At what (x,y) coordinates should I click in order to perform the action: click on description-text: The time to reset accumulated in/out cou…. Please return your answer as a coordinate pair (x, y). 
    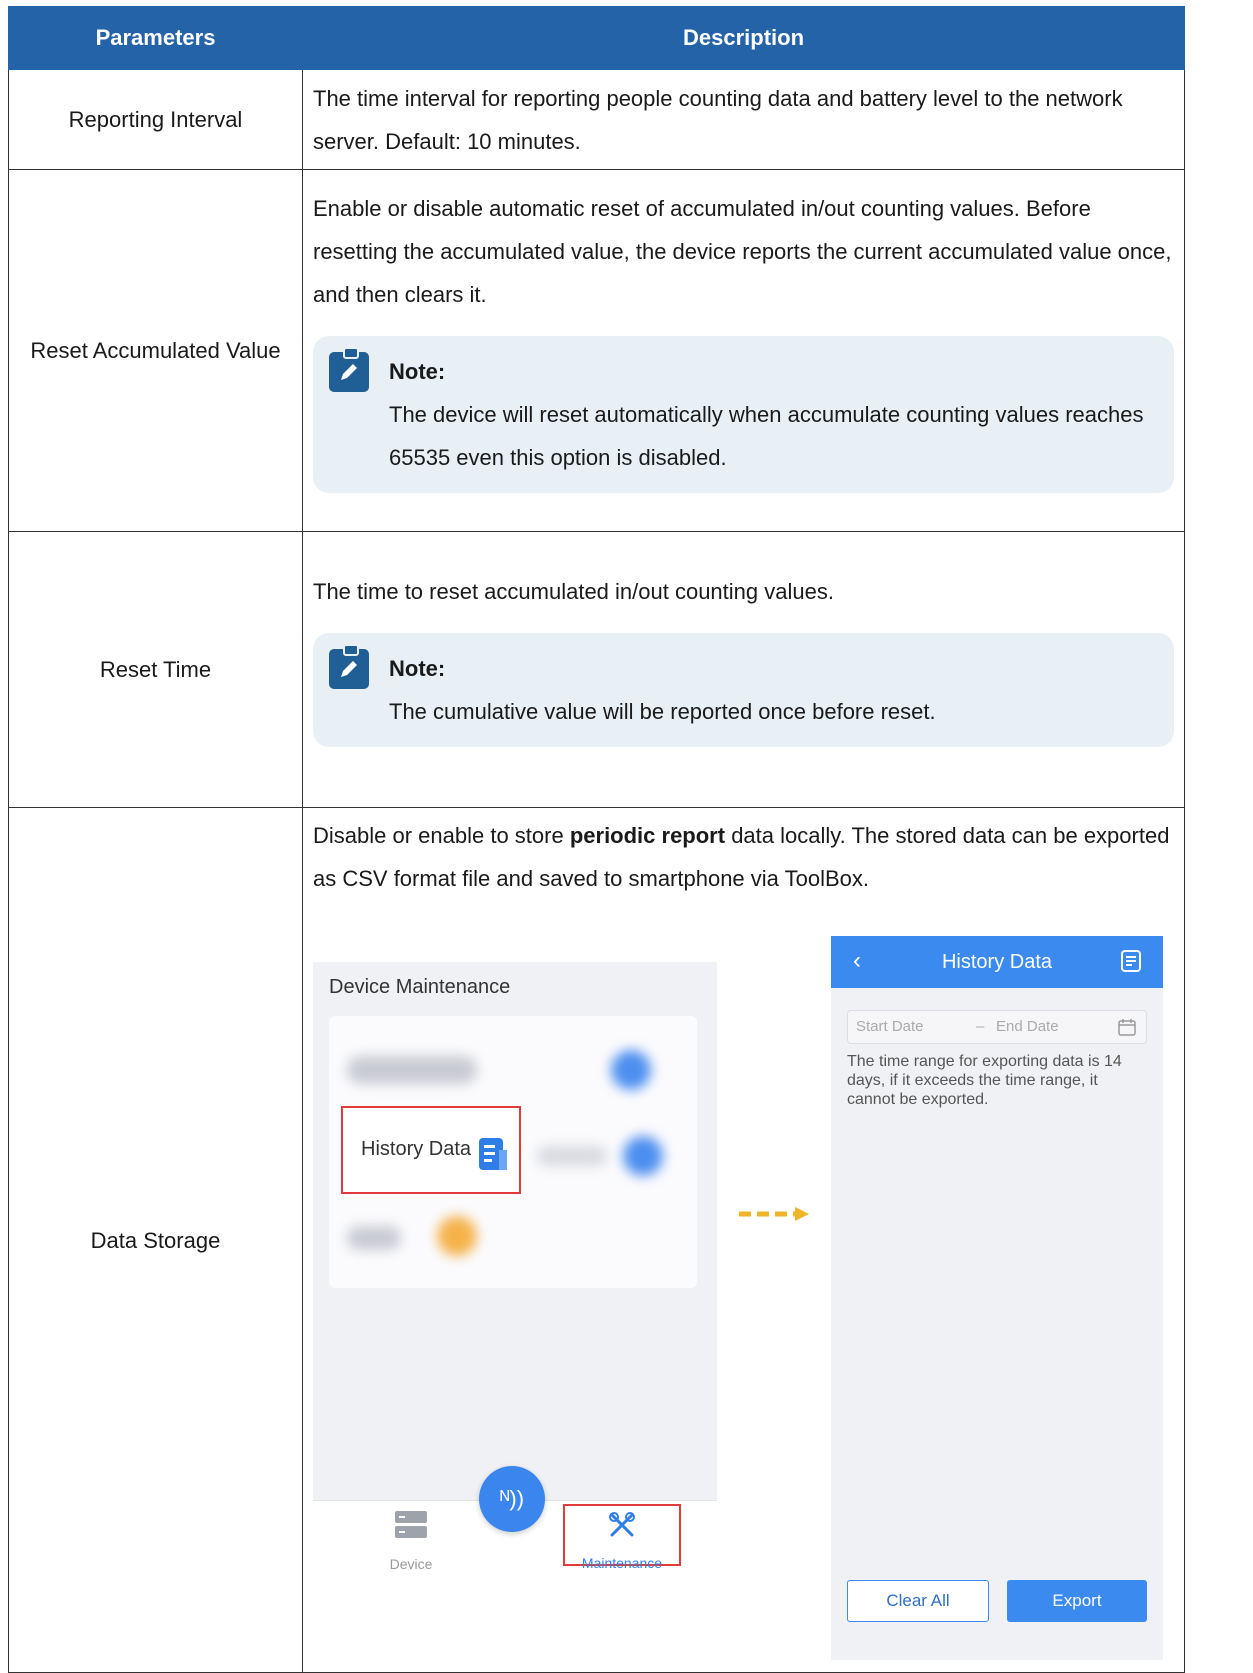
    Looking at the image, I should click on (573, 591).